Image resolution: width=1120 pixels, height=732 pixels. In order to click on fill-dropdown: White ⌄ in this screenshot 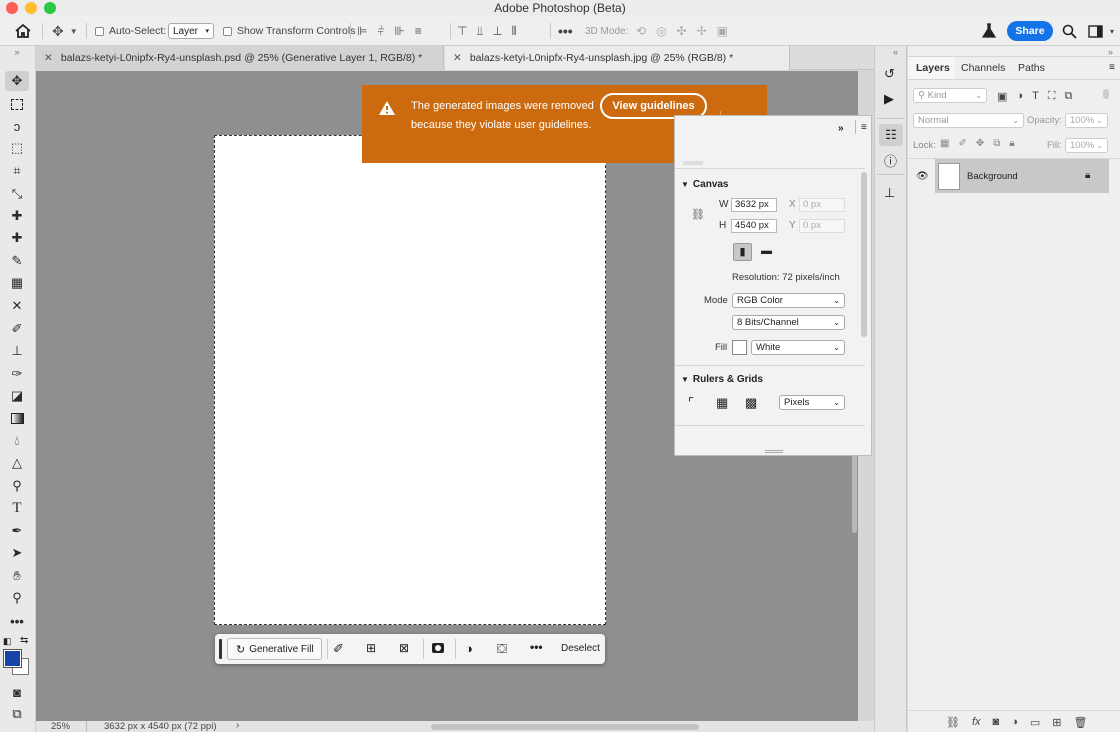, I will do `click(798, 347)`.